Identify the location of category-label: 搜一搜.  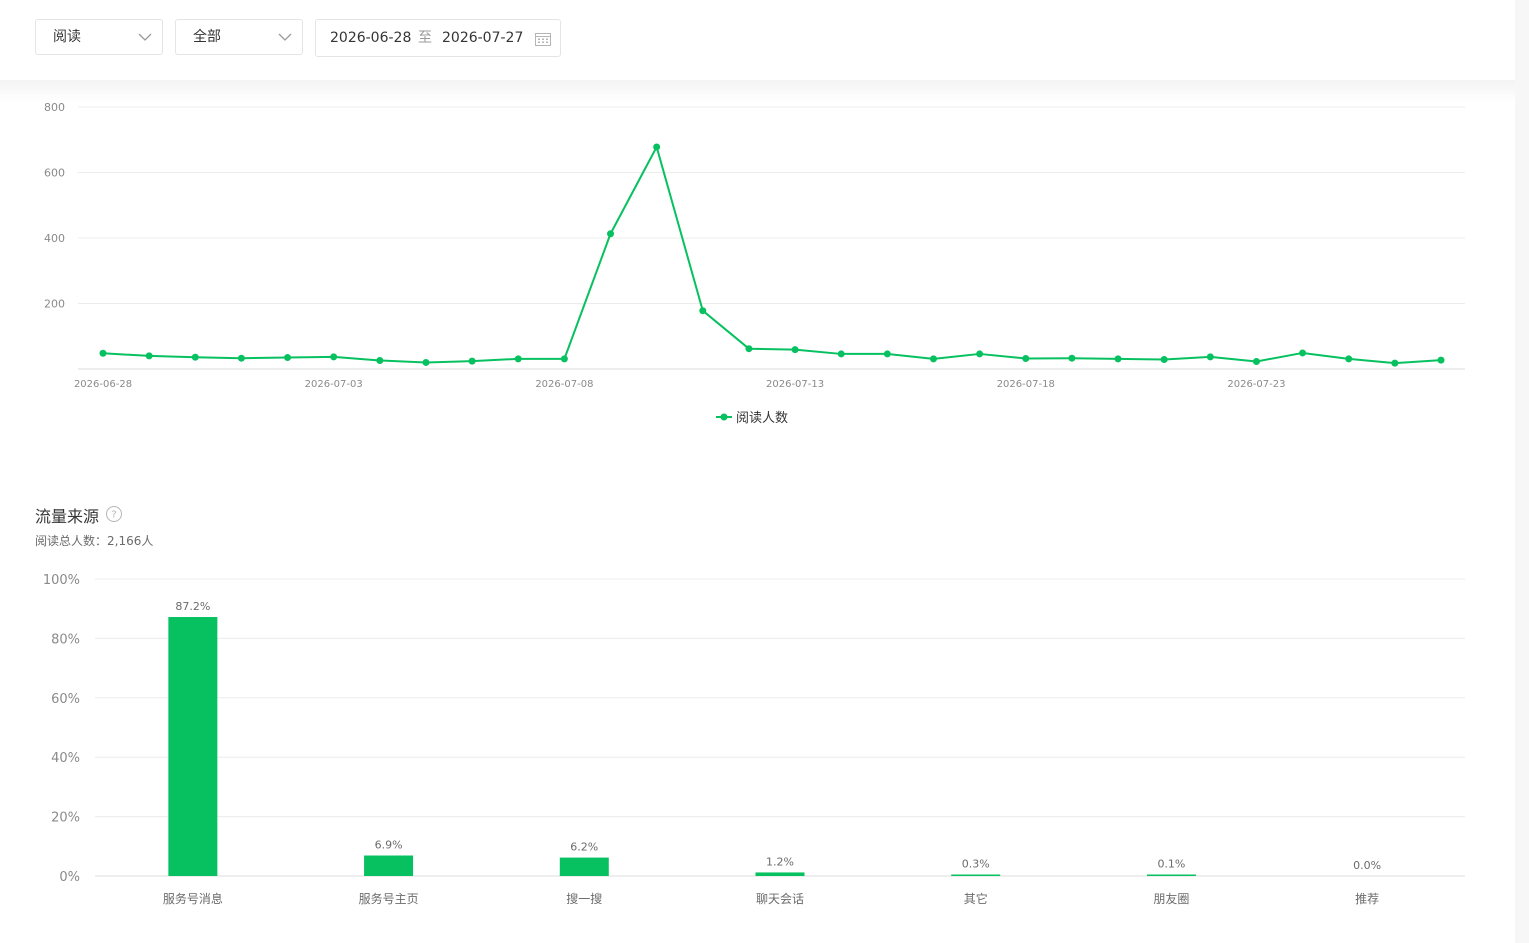
(584, 898).